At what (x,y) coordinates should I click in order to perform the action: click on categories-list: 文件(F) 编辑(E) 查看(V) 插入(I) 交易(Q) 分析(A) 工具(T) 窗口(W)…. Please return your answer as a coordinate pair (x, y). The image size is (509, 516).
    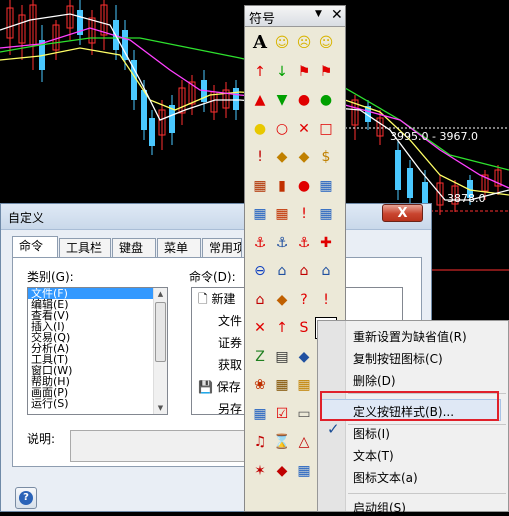
    Looking at the image, I should click on (97, 351).